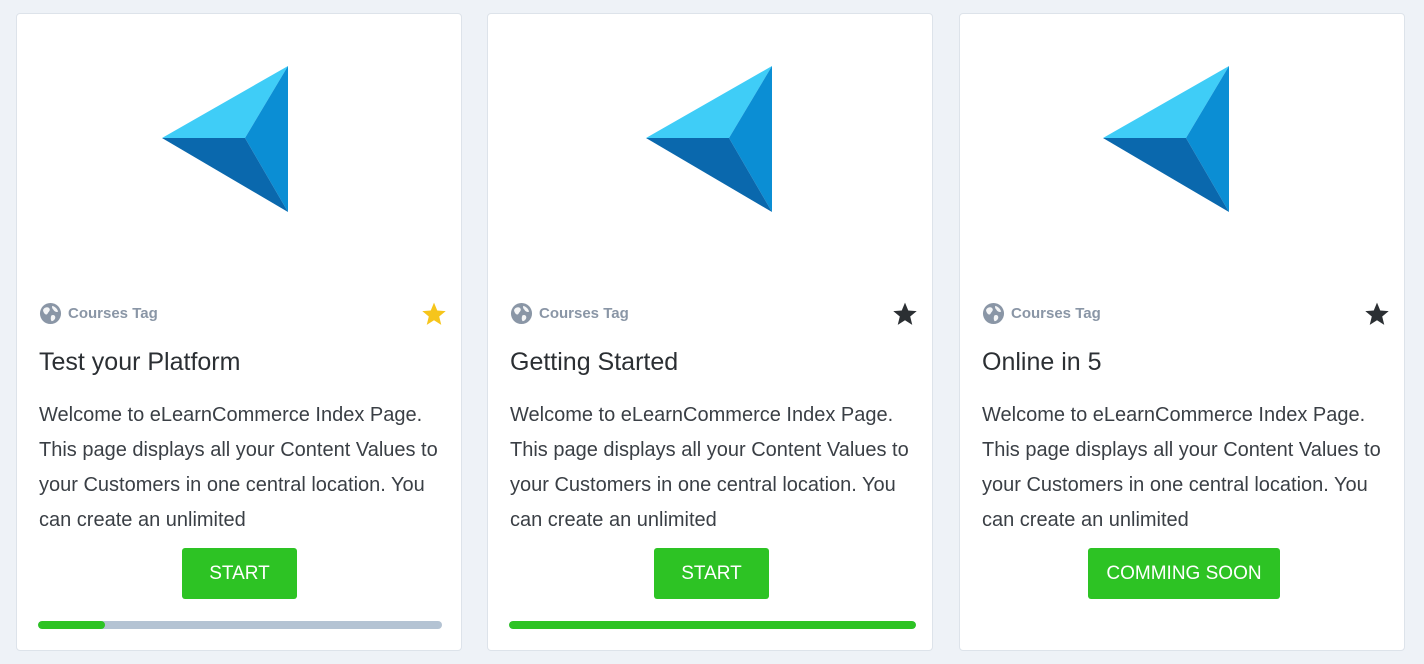  What do you see at coordinates (139, 362) in the screenshot?
I see `course-title: Test your Platform` at bounding box center [139, 362].